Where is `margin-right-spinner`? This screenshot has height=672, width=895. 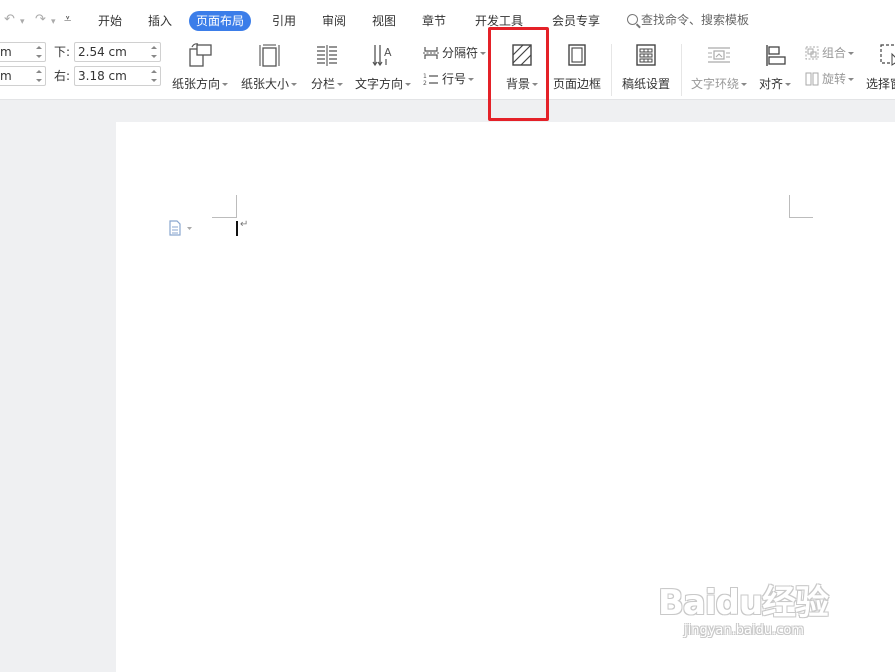
margin-right-spinner is located at coordinates (154, 76).